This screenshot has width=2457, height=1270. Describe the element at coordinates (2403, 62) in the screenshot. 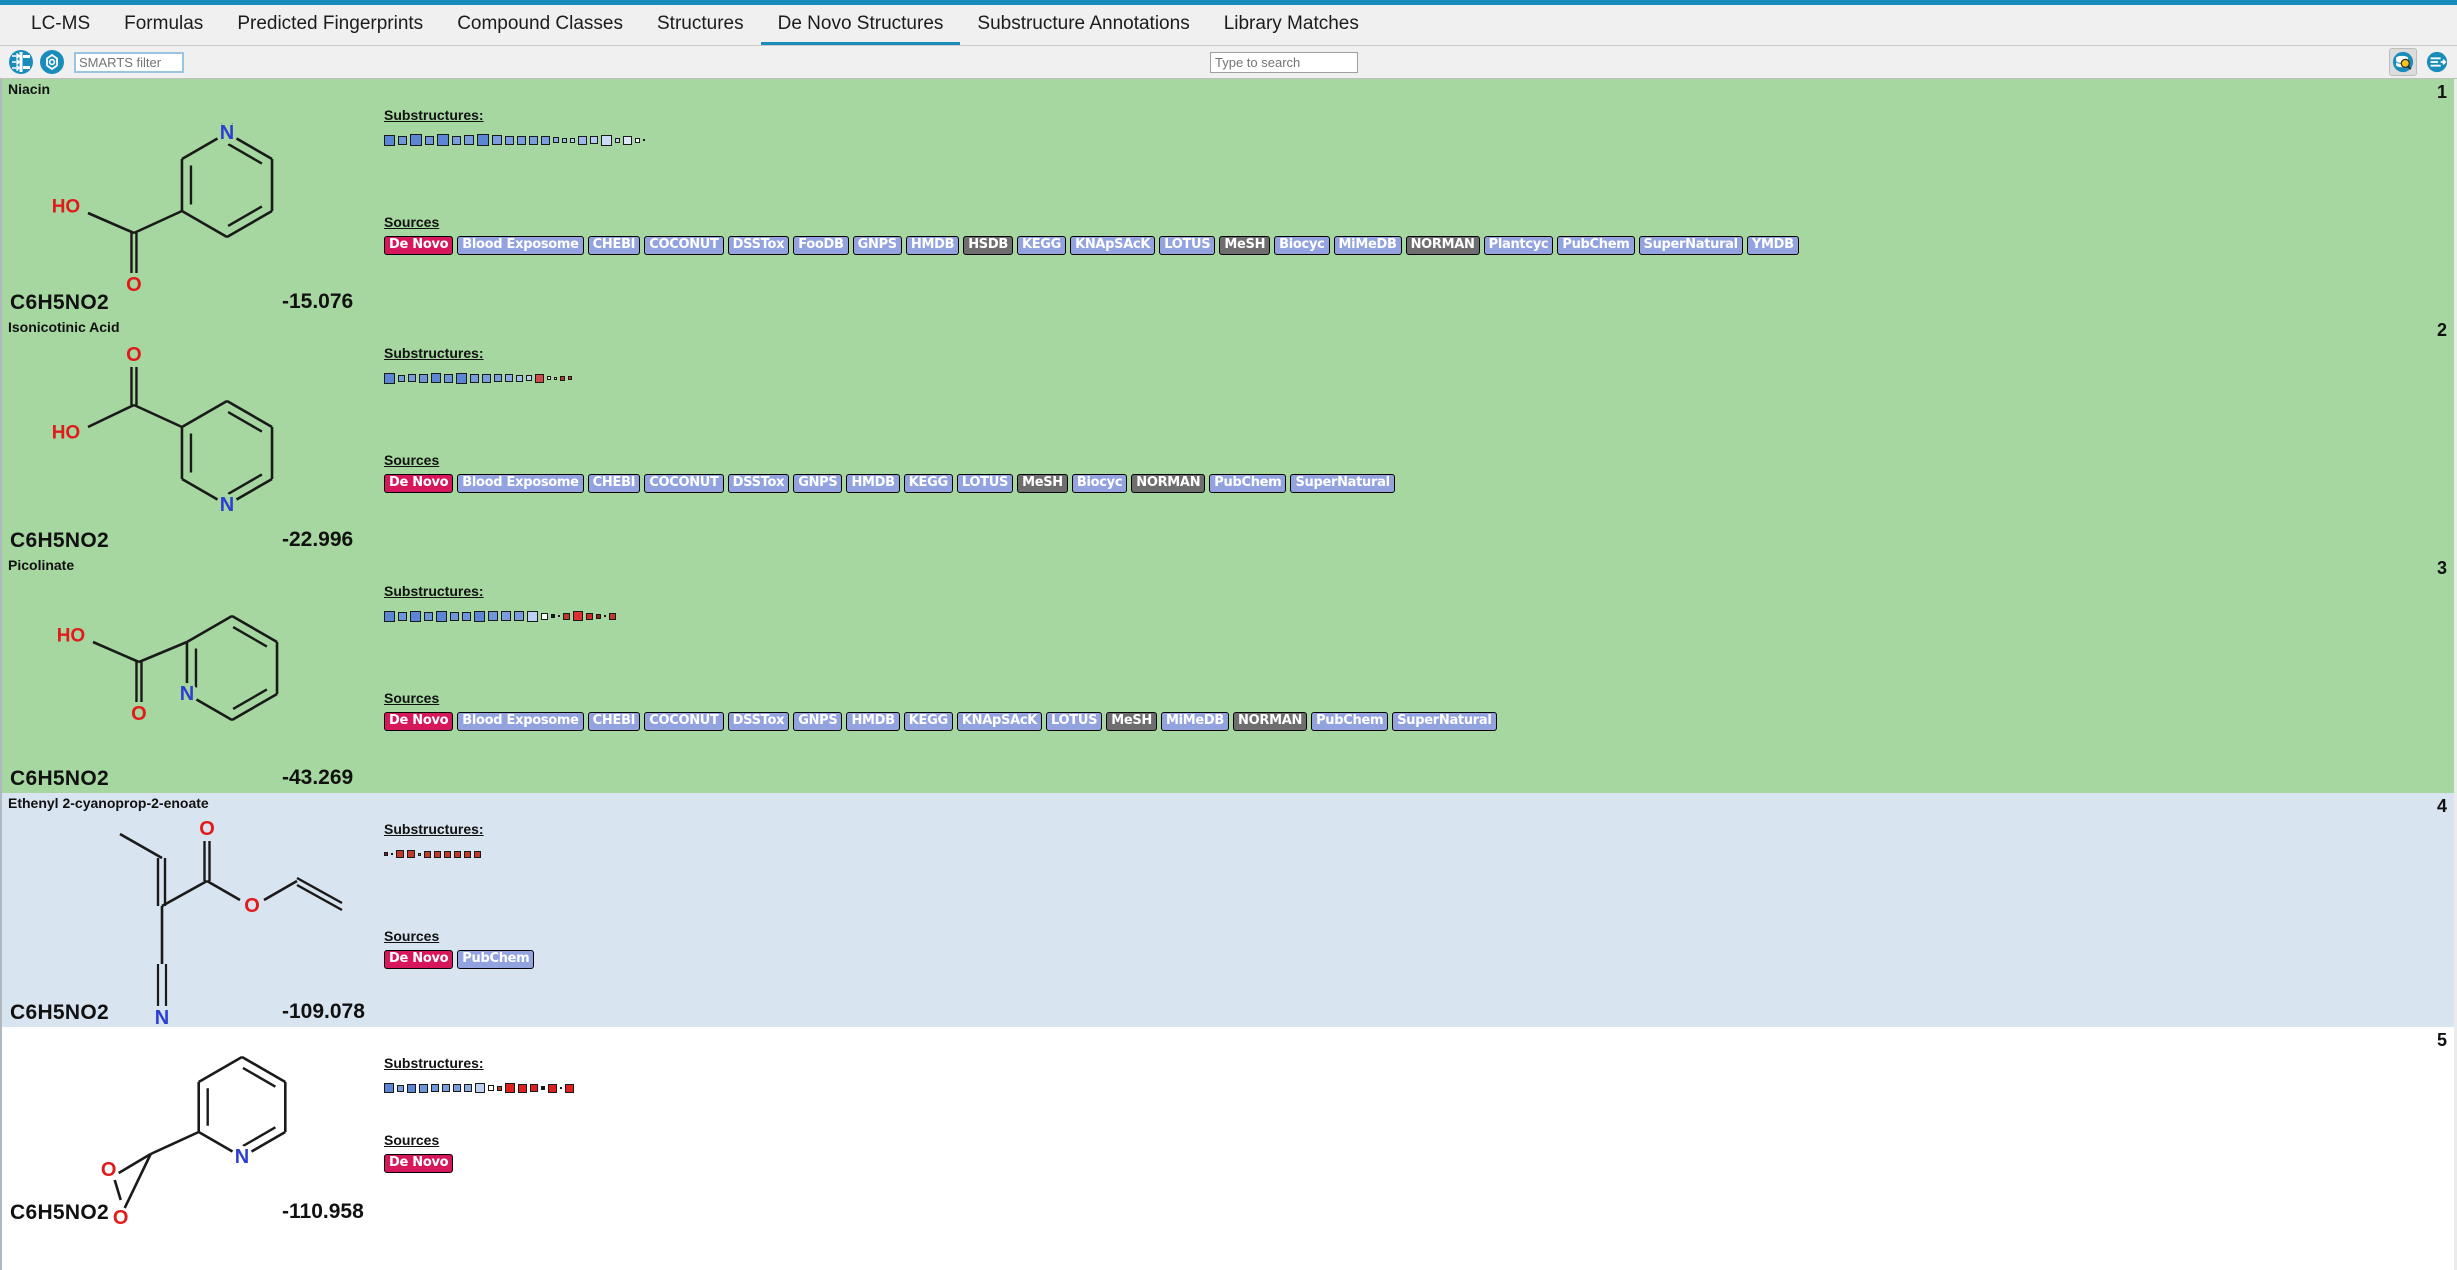

I see `database-search-icon` at that location.